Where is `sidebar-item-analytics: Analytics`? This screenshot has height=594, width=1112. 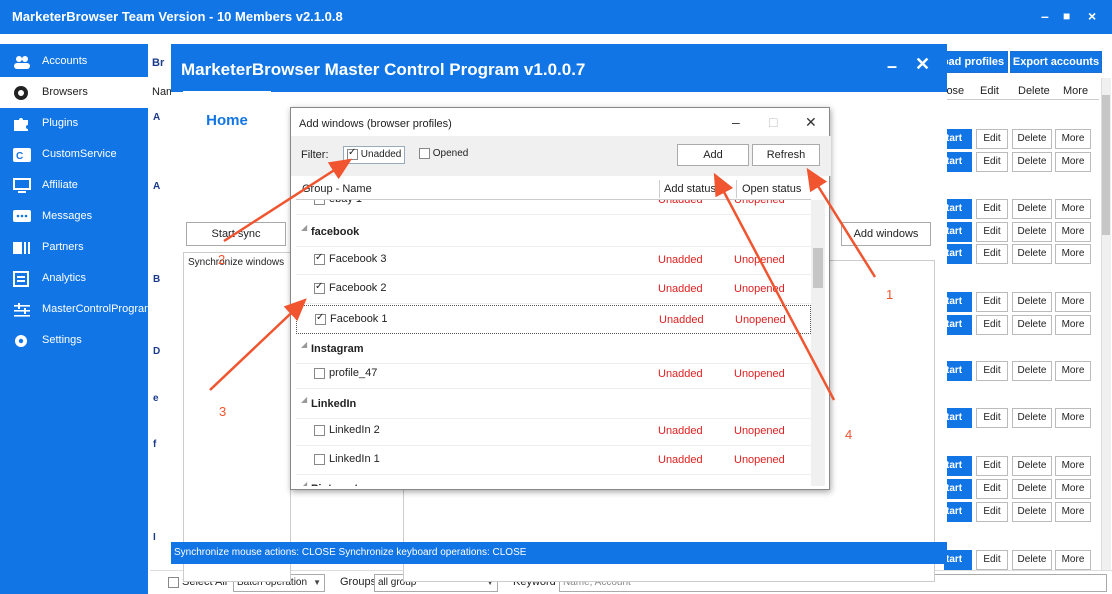
sidebar-item-analytics: Analytics is located at coordinates (74, 278).